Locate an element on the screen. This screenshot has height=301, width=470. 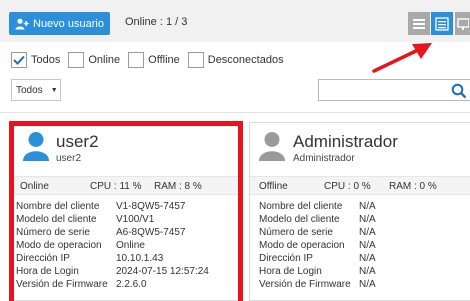
card-status-bar: Online CPU : 11 % RAM : 8 % is located at coordinates (125, 185).